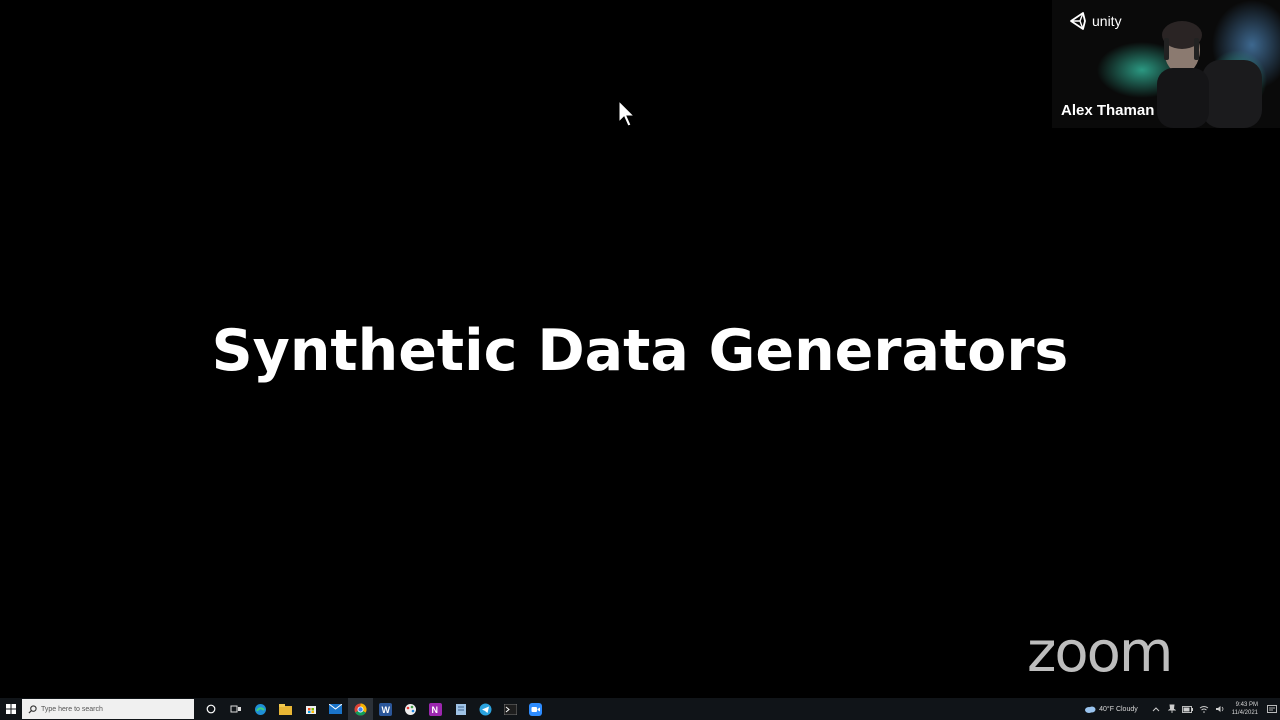 The width and height of the screenshot is (1280, 720). I want to click on mouse-pointer-icon, so click(627, 113).